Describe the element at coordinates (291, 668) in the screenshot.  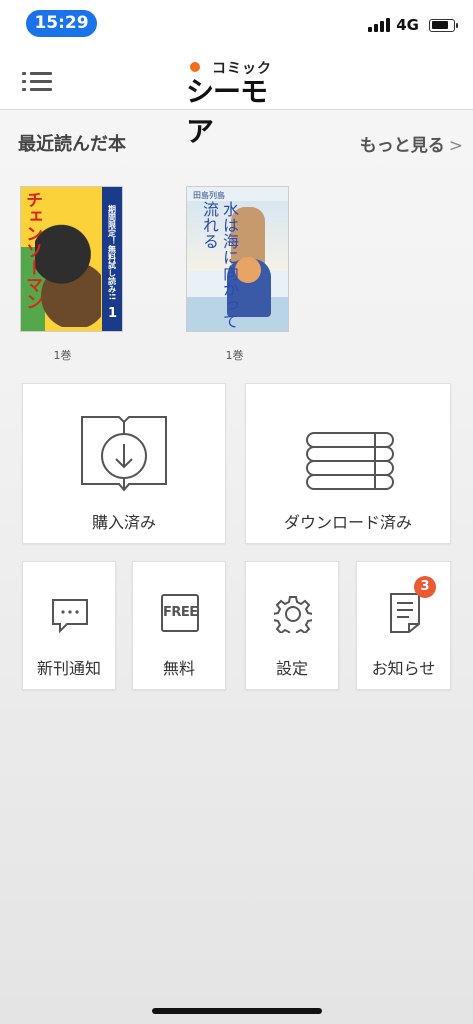
I see `settings-label: 設定` at that location.